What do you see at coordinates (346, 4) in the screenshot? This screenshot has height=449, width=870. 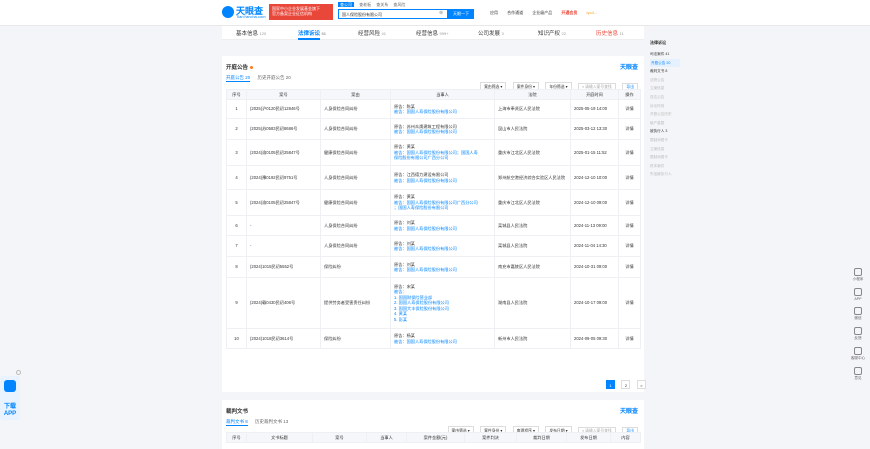 I see `search-tab-company: 查公司` at bounding box center [346, 4].